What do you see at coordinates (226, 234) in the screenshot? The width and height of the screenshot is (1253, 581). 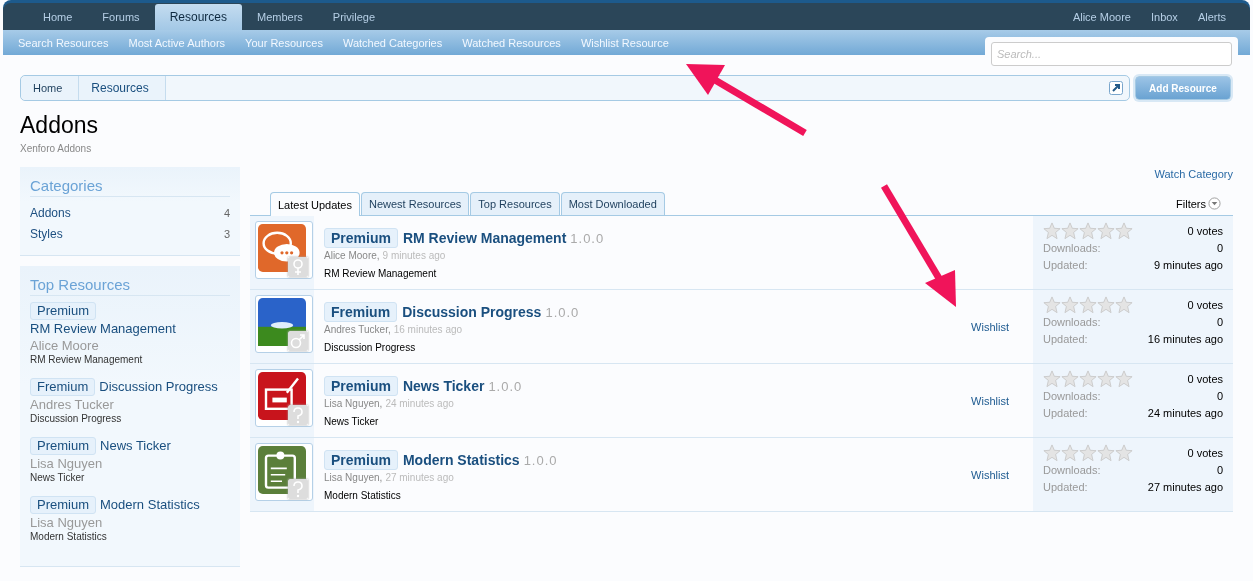 I see `category-count: 3` at bounding box center [226, 234].